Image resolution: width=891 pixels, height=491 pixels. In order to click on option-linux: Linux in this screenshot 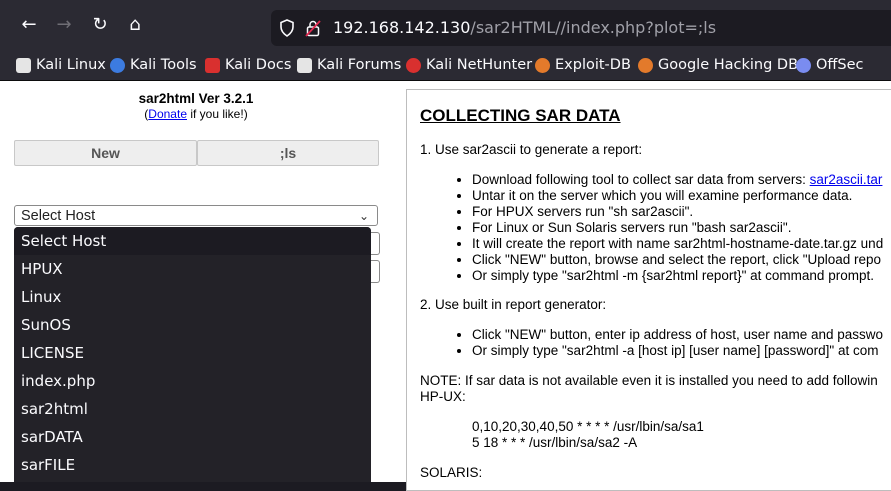, I will do `click(192, 297)`.